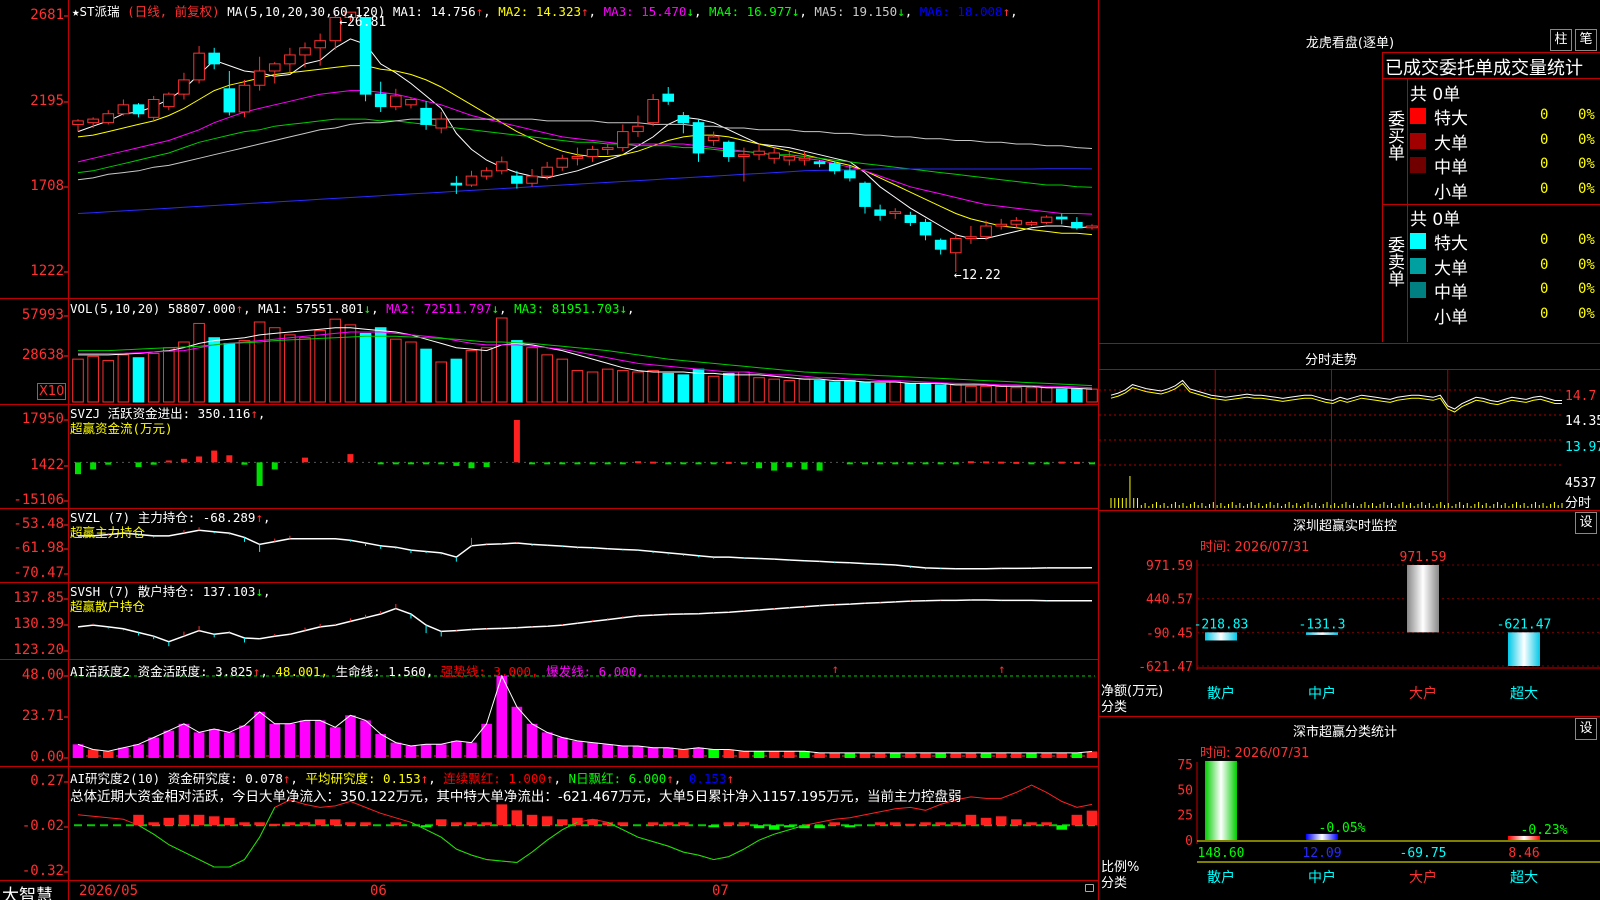  What do you see at coordinates (1089, 888) in the screenshot?
I see `lock-icon` at bounding box center [1089, 888].